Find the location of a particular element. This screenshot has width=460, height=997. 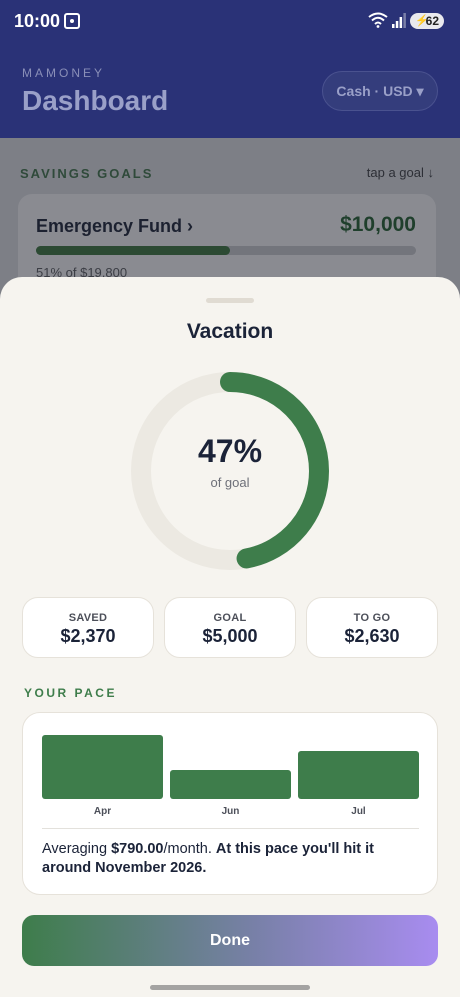

cell-signal-icon is located at coordinates (399, 20).